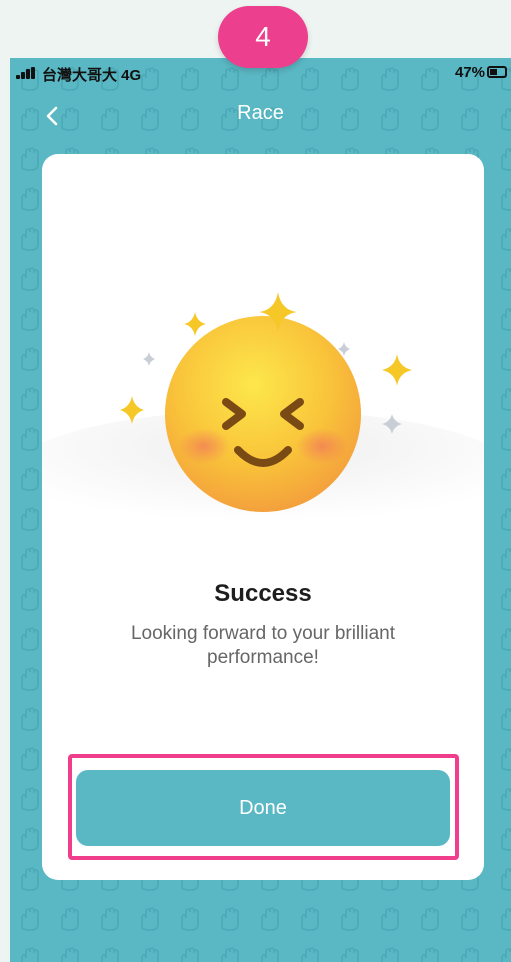  What do you see at coordinates (260, 113) in the screenshot?
I see `page-title: Race` at bounding box center [260, 113].